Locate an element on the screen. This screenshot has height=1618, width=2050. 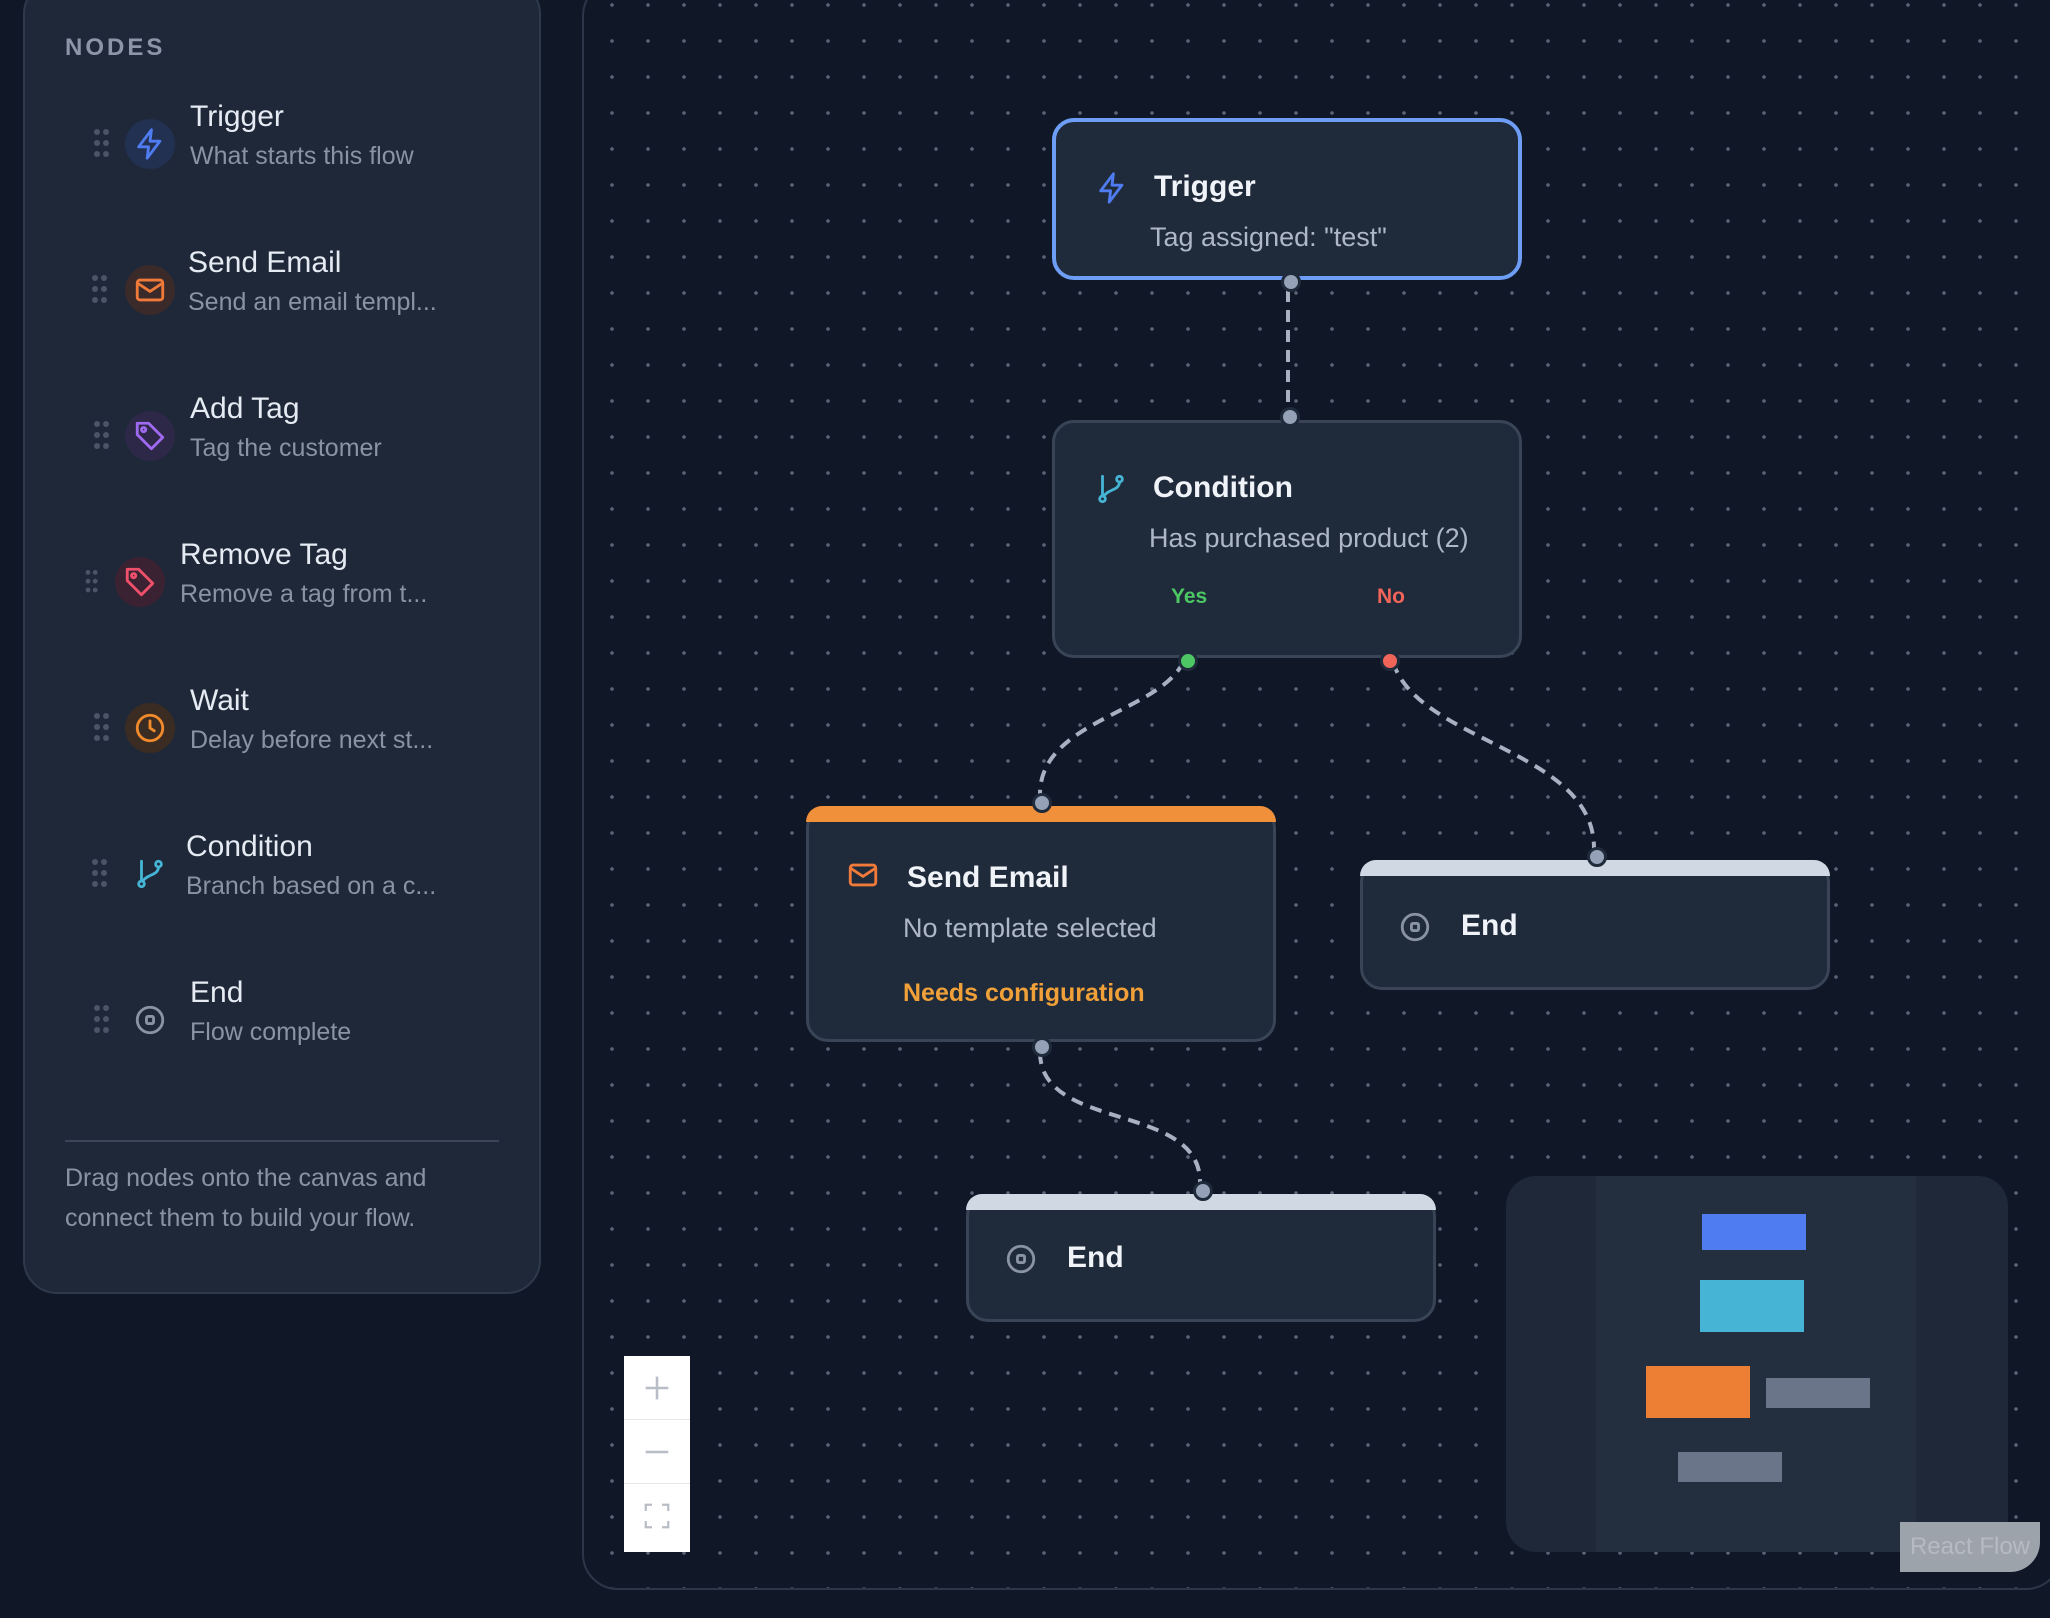
node-subtitle: Has purchased product (2) is located at coordinates (1309, 538).